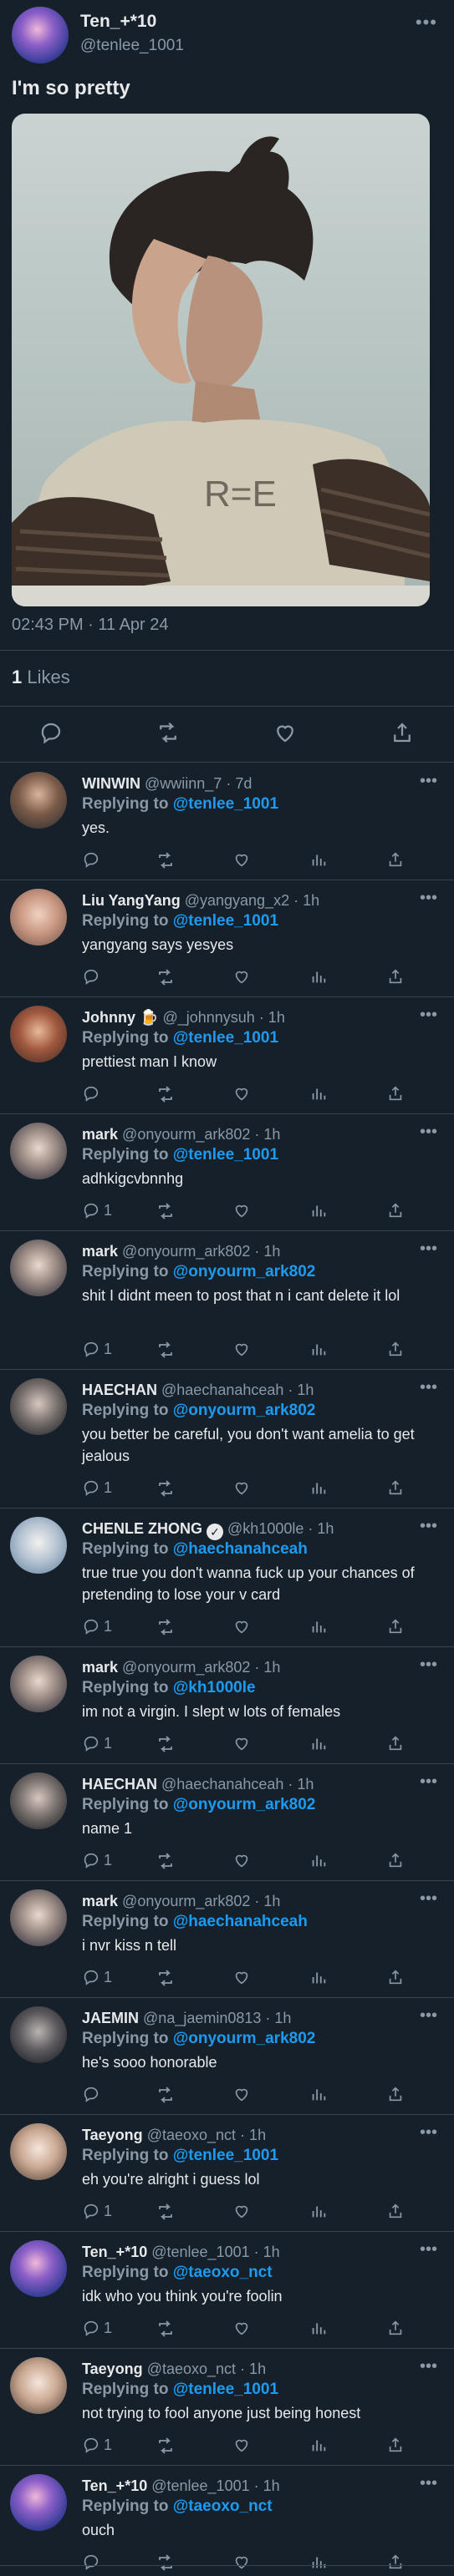  Describe the element at coordinates (208, 1017) in the screenshot. I see `handle: @_johnnysuh` at that location.